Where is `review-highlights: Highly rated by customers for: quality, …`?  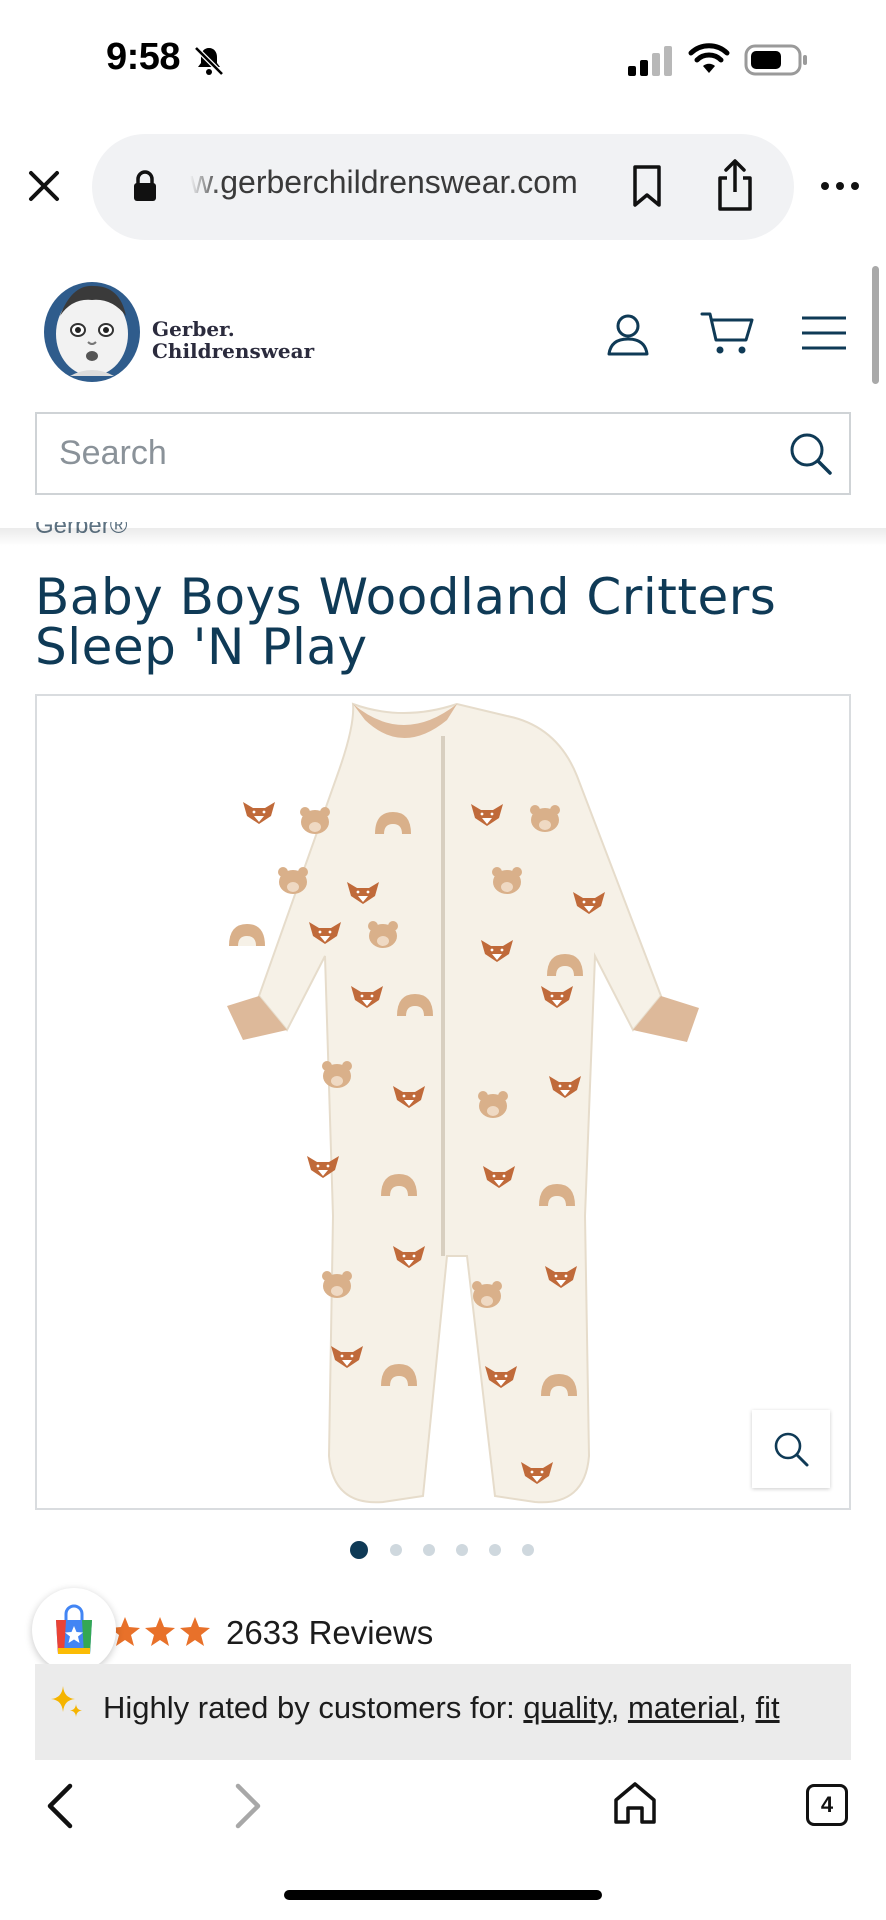
review-highlights: Highly rated by customers for: quality, … is located at coordinates (443, 1712).